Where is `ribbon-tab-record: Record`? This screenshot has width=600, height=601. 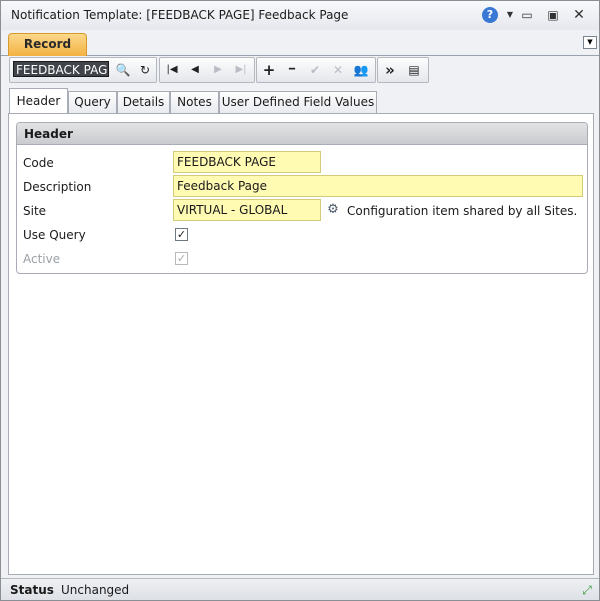 ribbon-tab-record: Record is located at coordinates (47, 44).